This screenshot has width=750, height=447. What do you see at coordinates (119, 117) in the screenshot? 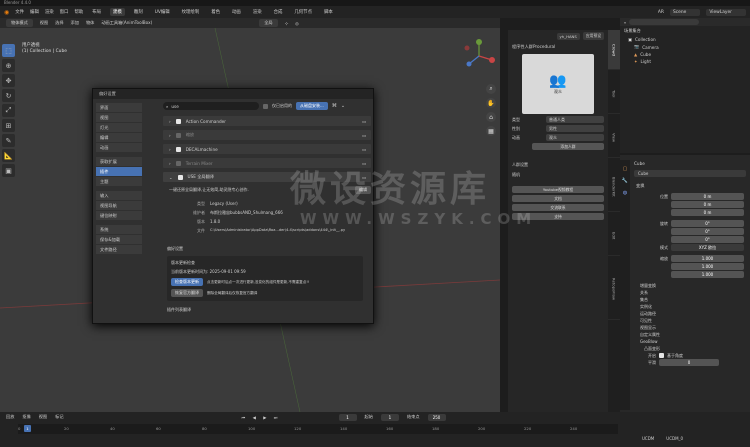
I see `pref-nav-viewport: 视图` at bounding box center [119, 117].